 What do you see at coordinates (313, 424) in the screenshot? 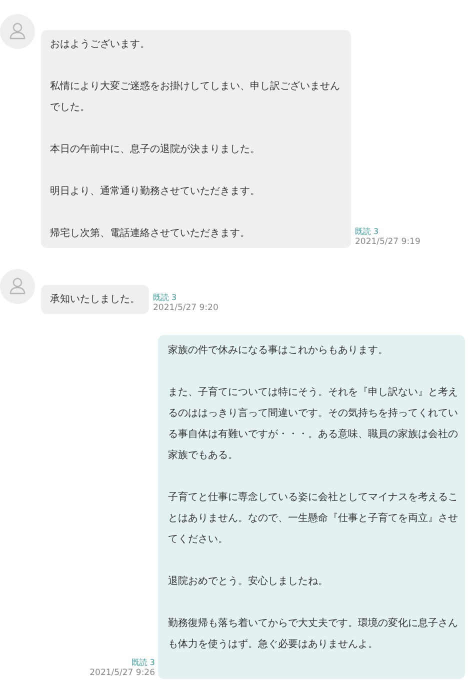
I see `message-text: また、子育てについては特にそう。それを『申し訳ない』と考えるのははっきり言って間違いです。その気持ちを持ってくれている事自体は有難いですが・・・。ある意味、職員の家族は会社の家族でもある。` at bounding box center [313, 424].